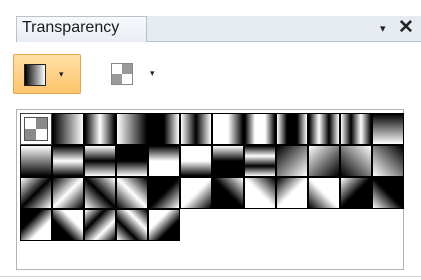  I want to click on tab-transparency: Transparency, so click(81, 29).